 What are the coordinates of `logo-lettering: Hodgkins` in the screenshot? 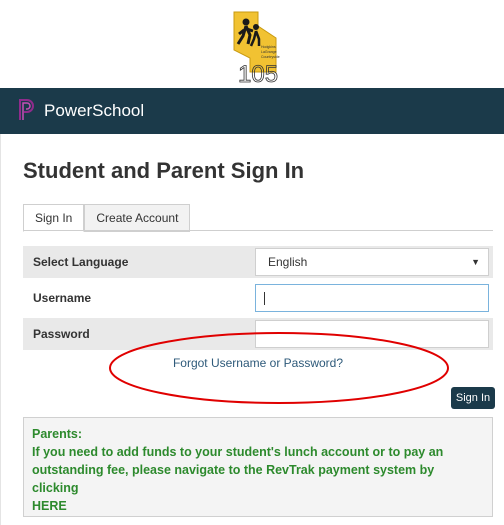 It's located at (268, 47).